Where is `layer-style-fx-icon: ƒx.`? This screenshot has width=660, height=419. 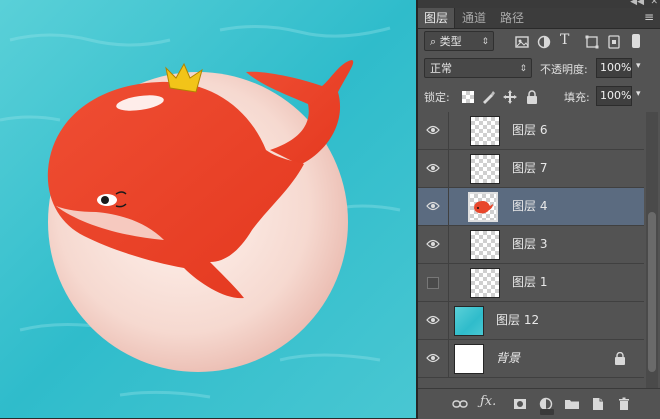 layer-style-fx-icon: ƒx. is located at coordinates (488, 401).